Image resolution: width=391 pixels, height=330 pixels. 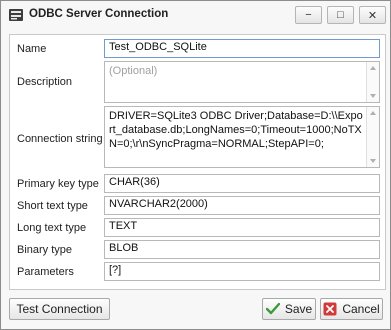 What do you see at coordinates (372, 137) in the screenshot?
I see `connection-string-scrollbar` at bounding box center [372, 137].